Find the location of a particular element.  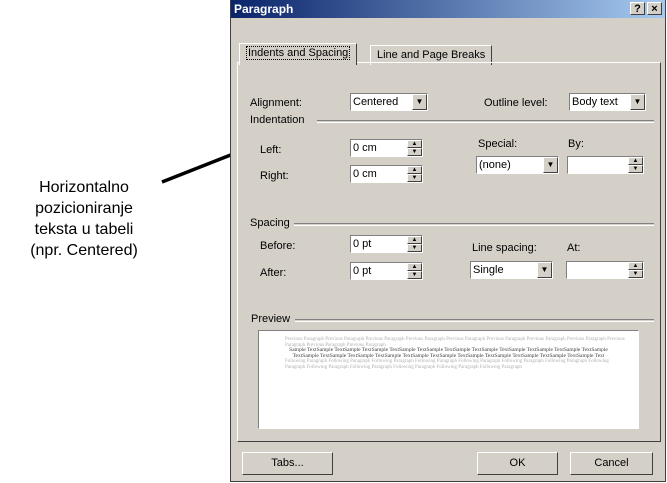

outline-level-value: Body text is located at coordinates (595, 102).